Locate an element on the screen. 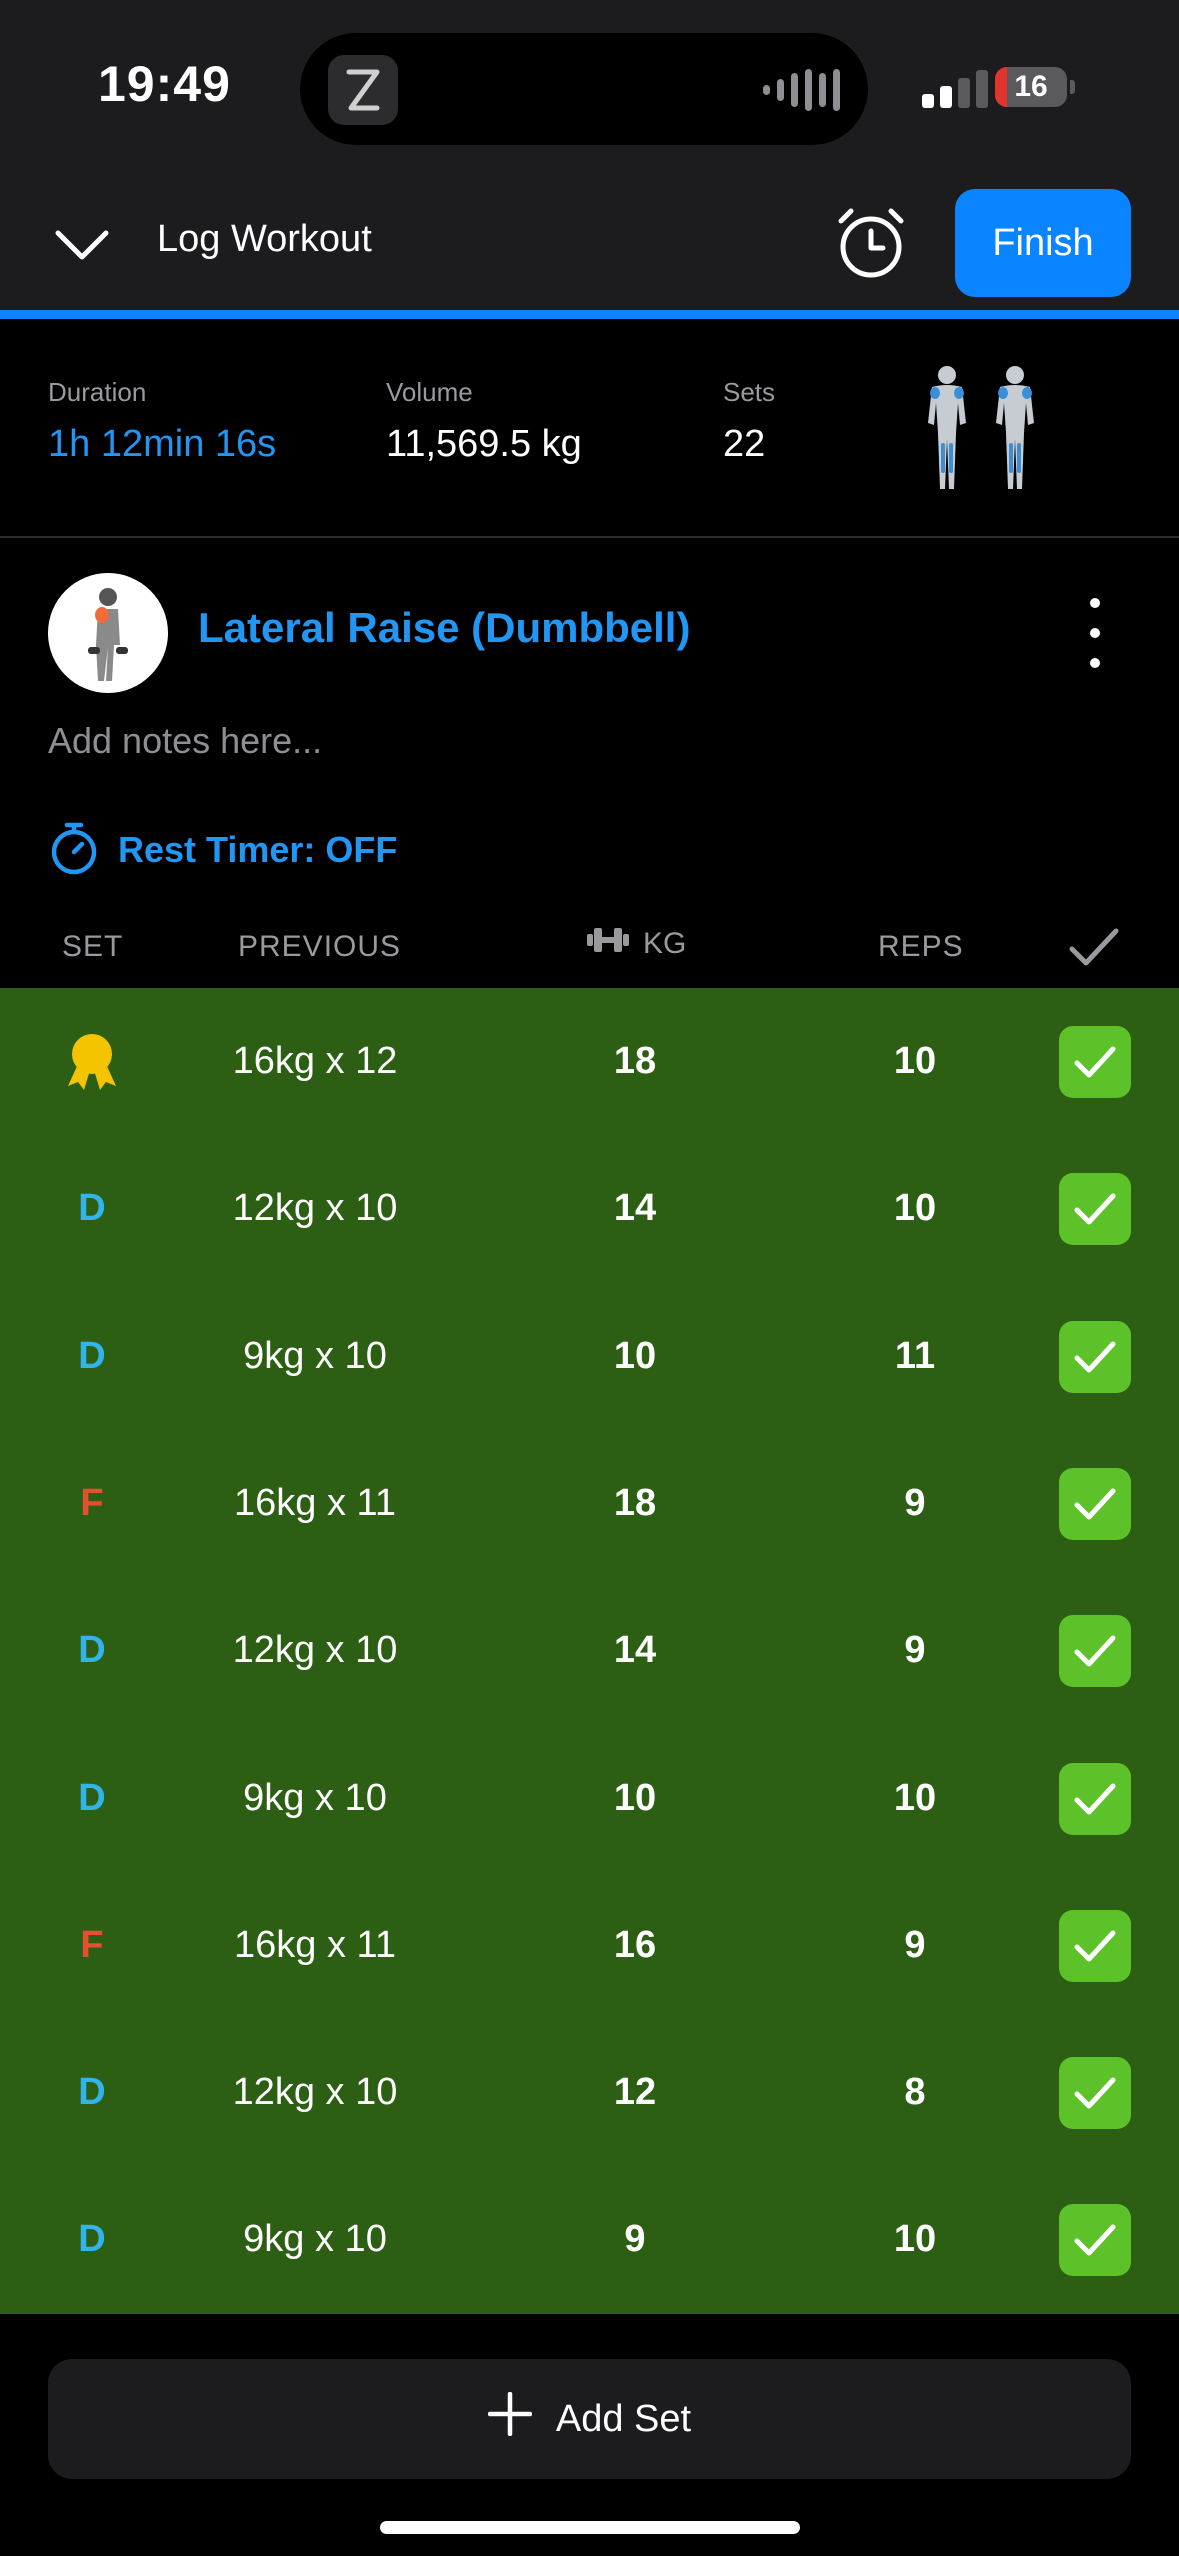  kg-input: 16 is located at coordinates (635, 1945).